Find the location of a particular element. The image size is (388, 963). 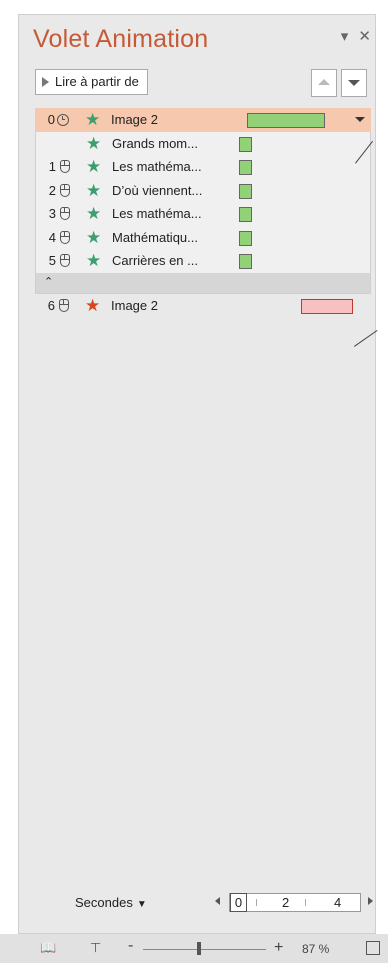

chevron-down-icon: ▼ is located at coordinates (141, 904).